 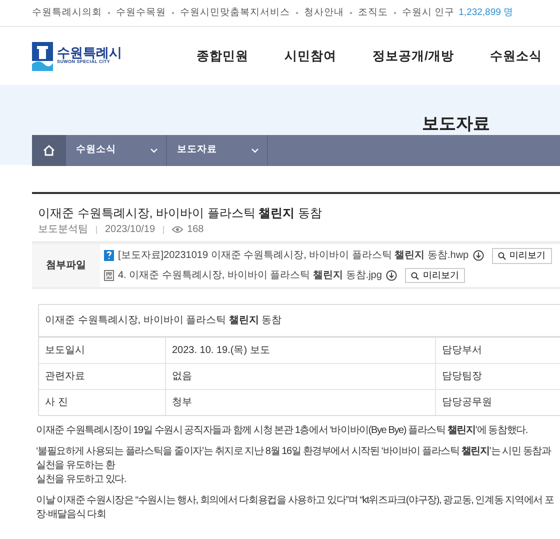 I want to click on article-author: 보도분석팀, so click(x=63, y=230).